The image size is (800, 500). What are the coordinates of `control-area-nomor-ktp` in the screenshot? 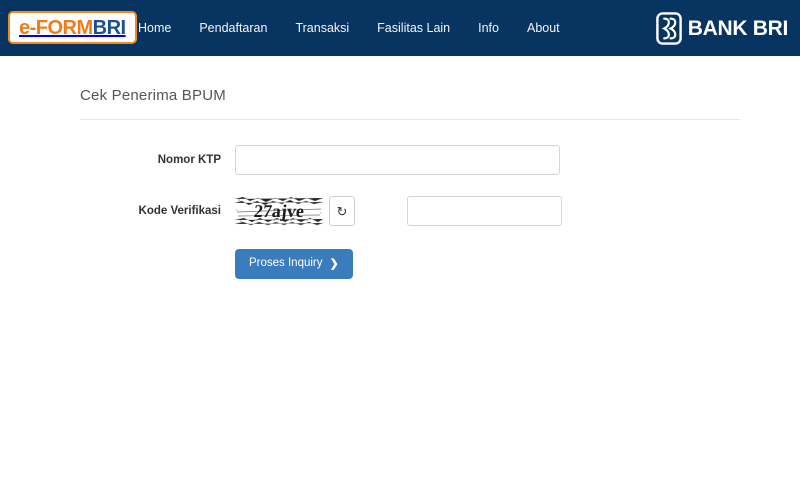 It's located at (397, 160).